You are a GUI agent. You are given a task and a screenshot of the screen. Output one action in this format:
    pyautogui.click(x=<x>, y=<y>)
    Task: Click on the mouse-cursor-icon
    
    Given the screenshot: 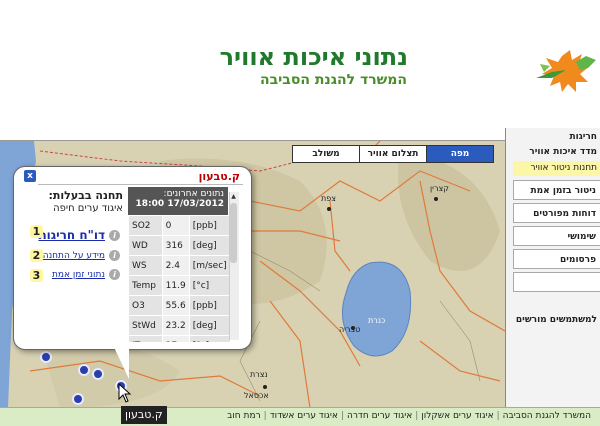 What is the action you would take?
    pyautogui.click(x=125, y=393)
    